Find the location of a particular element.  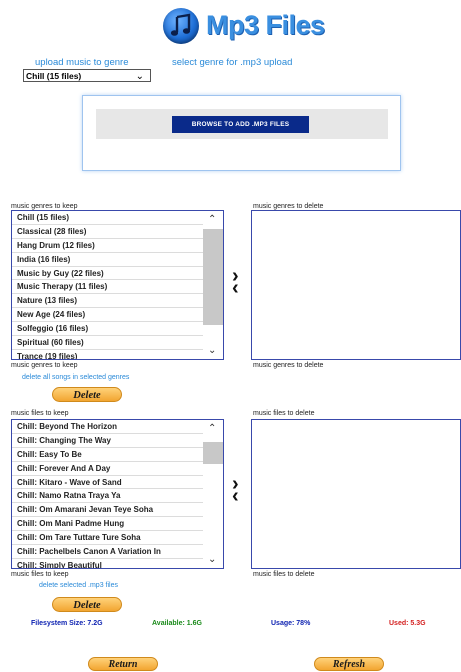

list-item: Chill: Kitaro - Wave of Sand is located at coordinates (117, 483).